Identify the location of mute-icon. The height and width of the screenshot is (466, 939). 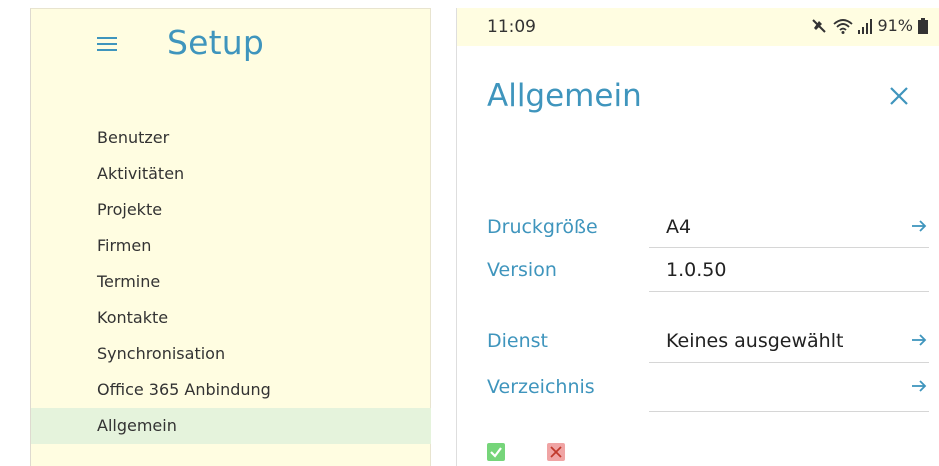
(819, 25).